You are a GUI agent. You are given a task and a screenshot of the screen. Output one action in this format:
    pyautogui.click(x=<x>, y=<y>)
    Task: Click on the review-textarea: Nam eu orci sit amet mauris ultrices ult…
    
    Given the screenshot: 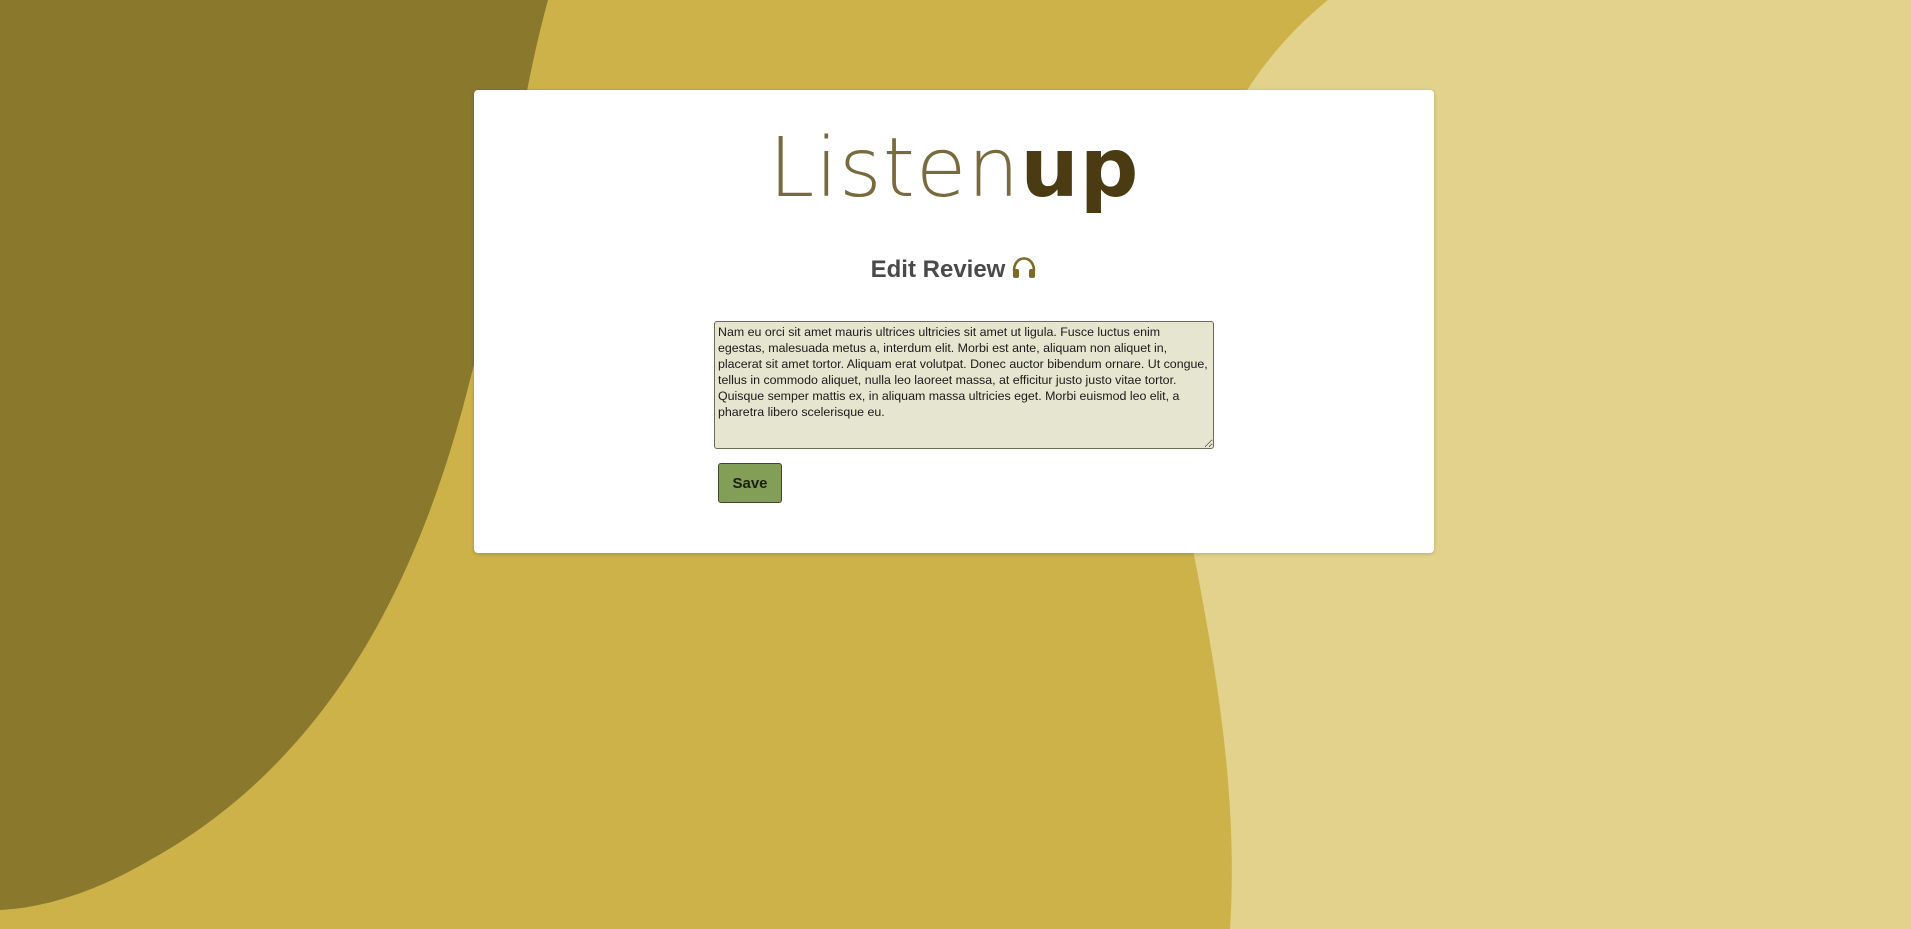 What is the action you would take?
    pyautogui.click(x=964, y=385)
    